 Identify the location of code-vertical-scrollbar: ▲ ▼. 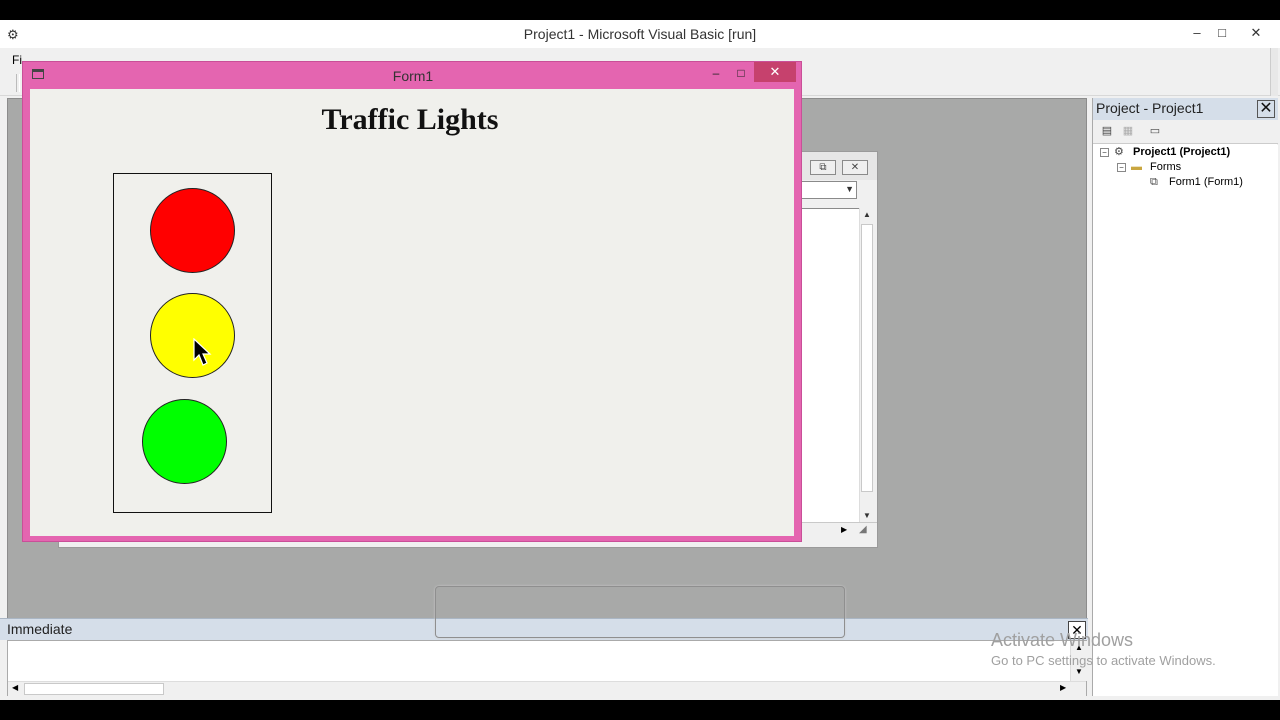
(867, 365).